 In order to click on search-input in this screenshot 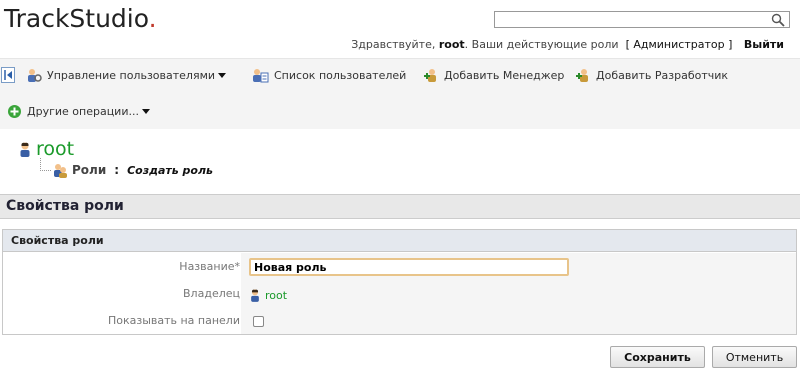, I will do `click(633, 19)`.